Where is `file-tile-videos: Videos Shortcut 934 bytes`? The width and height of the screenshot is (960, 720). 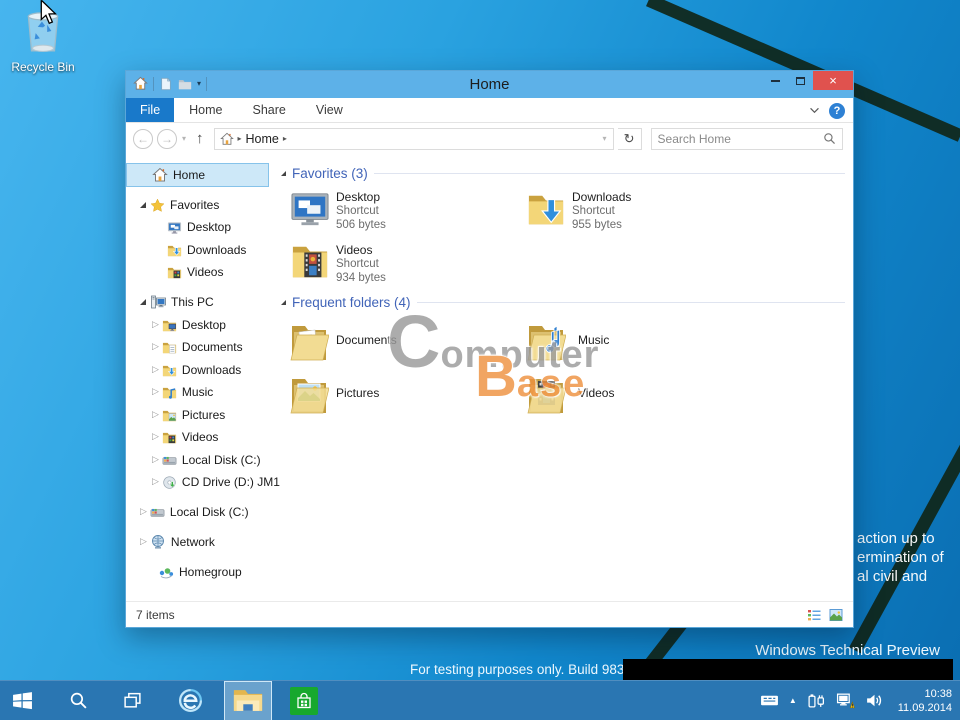
file-tile-videos: Videos Shortcut 934 bytes is located at coordinates (338, 264).